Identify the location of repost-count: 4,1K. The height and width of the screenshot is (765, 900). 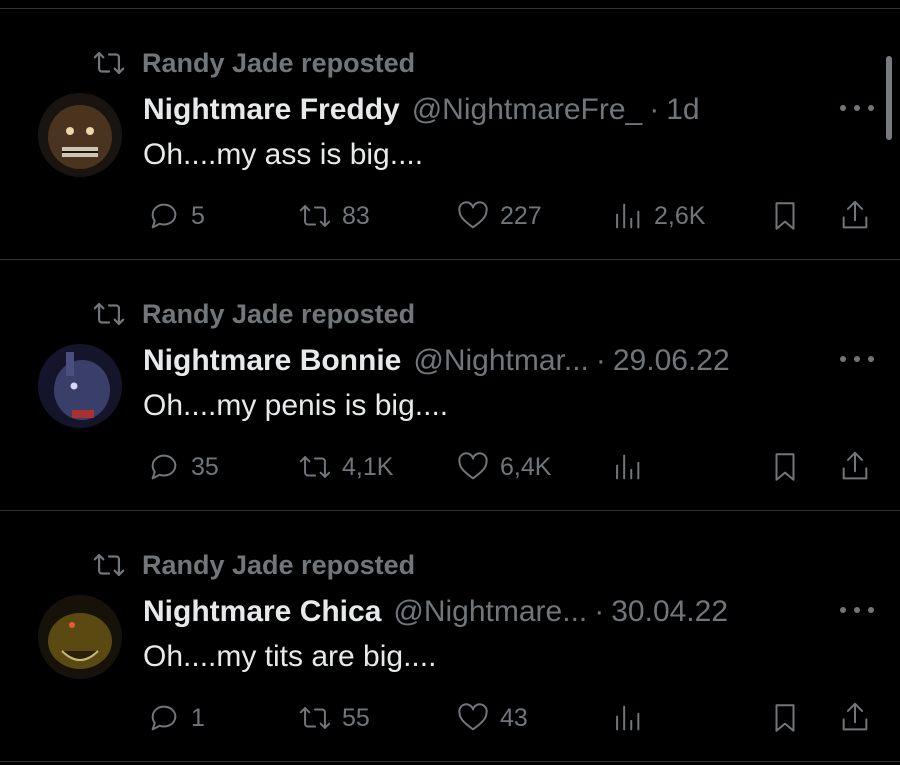
(368, 466).